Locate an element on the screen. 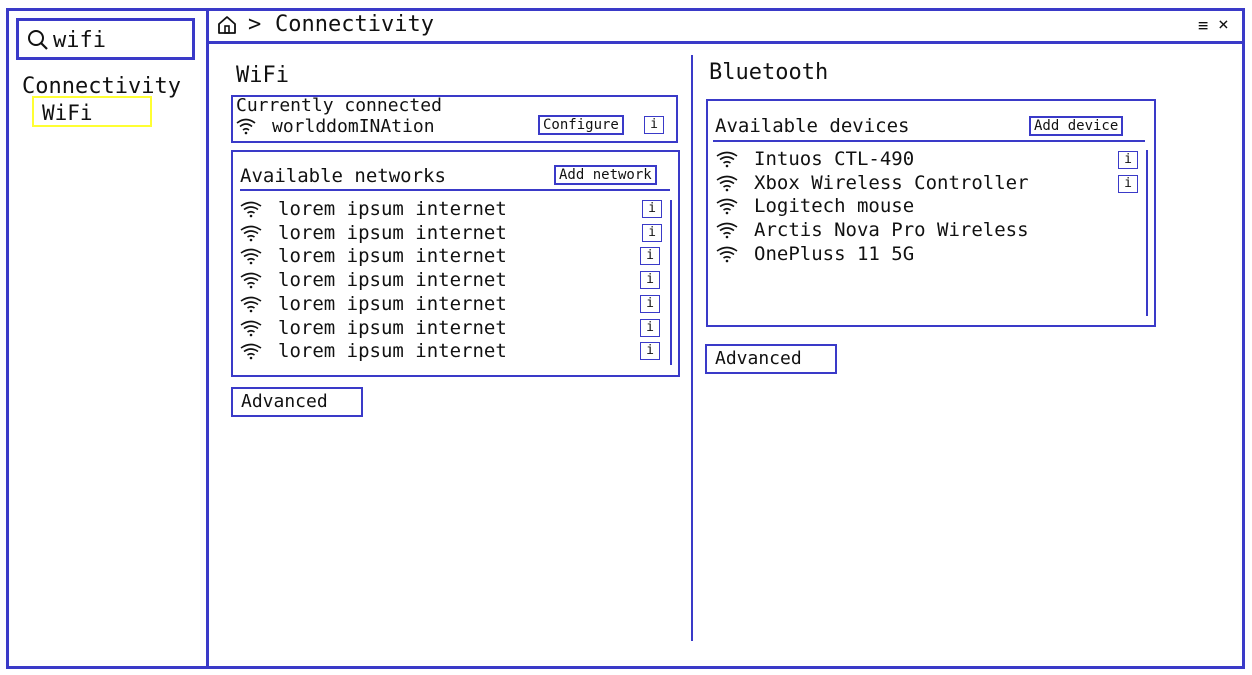  device-name: Intuos CTL-490 is located at coordinates (834, 159).